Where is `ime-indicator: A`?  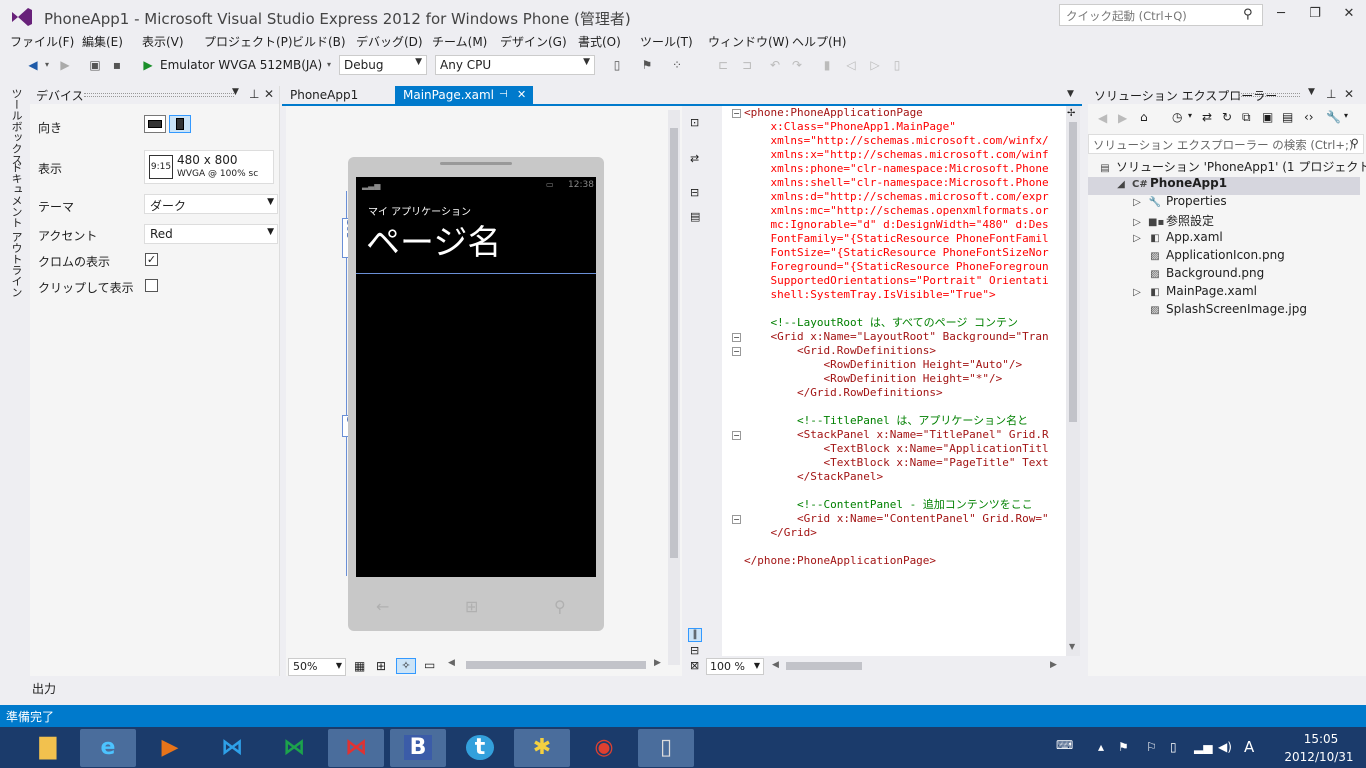
ime-indicator: A is located at coordinates (1249, 747).